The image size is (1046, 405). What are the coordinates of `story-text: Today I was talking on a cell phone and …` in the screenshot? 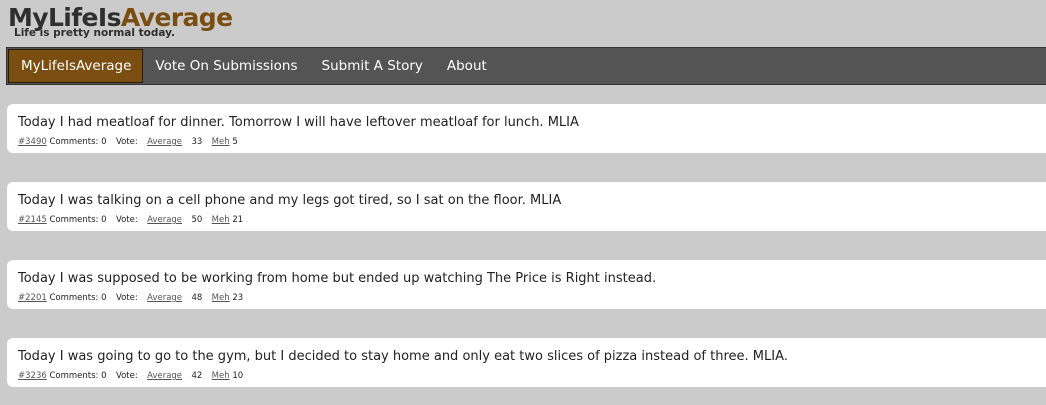 It's located at (290, 200).